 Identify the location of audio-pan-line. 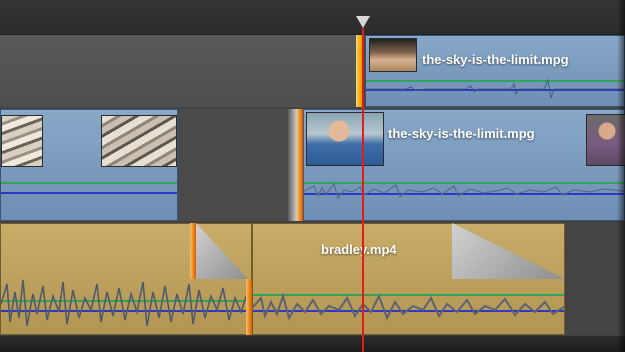
(89, 193).